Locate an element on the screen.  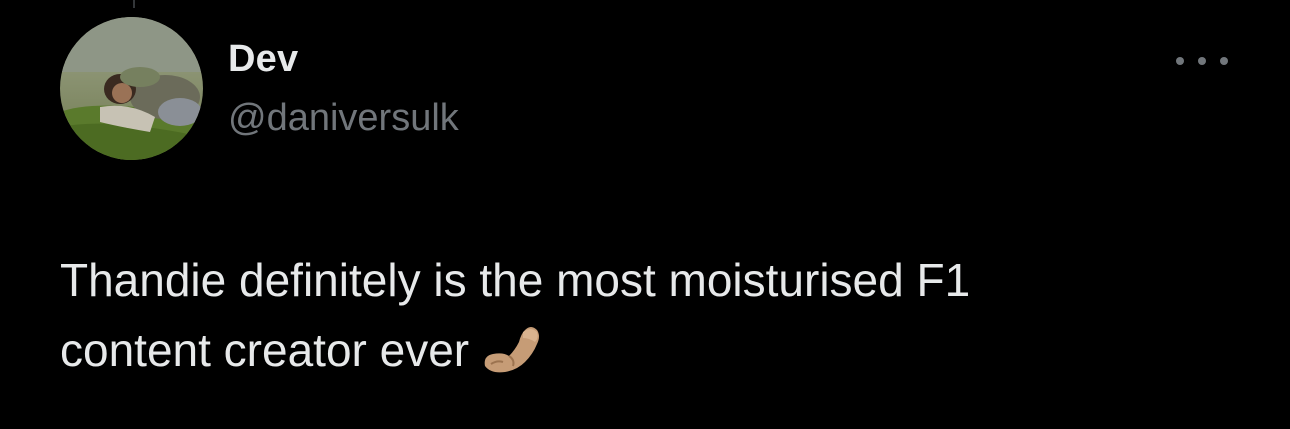
author-handle: @daniversulk is located at coordinates (343, 118).